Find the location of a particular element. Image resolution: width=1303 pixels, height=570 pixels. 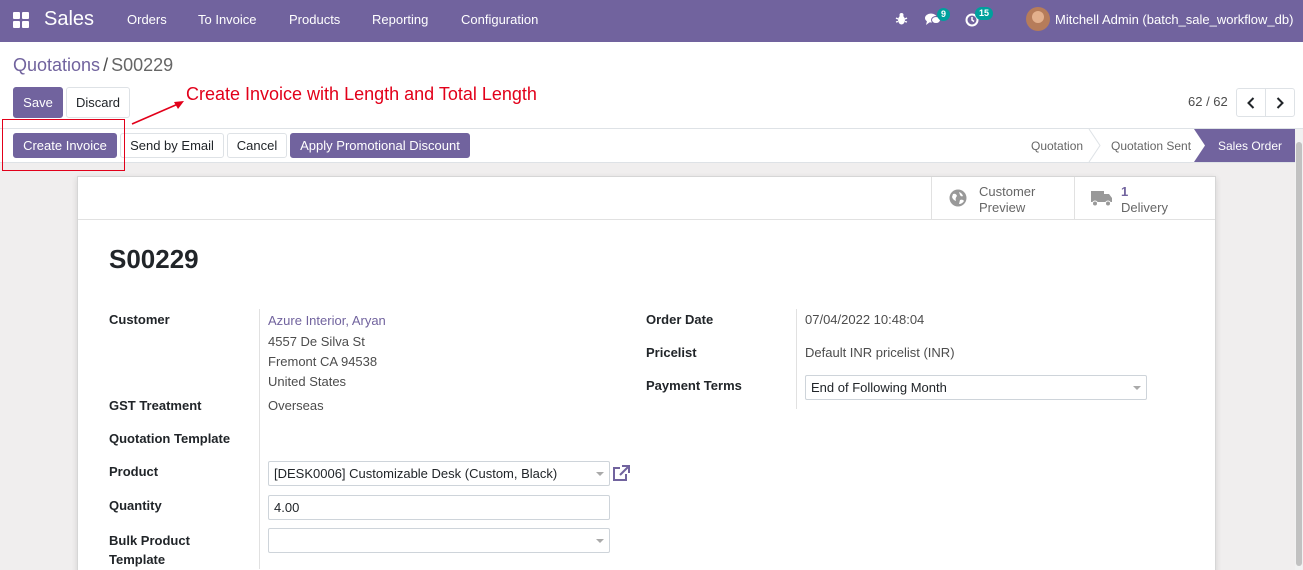

delivery-label: Delivery is located at coordinates (1144, 207).